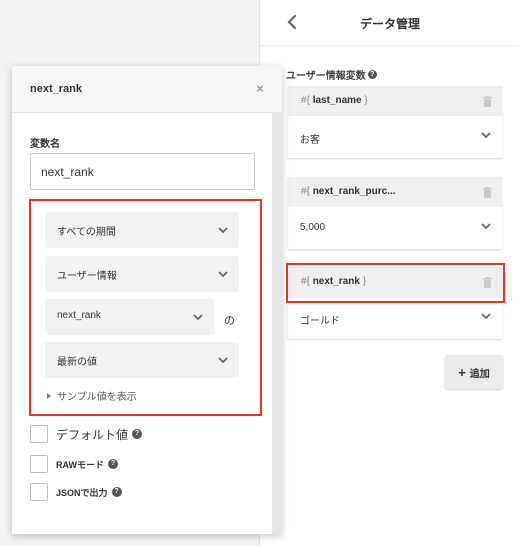 The width and height of the screenshot is (519, 546). Describe the element at coordinates (86, 232) in the screenshot. I see `period-select-value: すべての期間` at that location.